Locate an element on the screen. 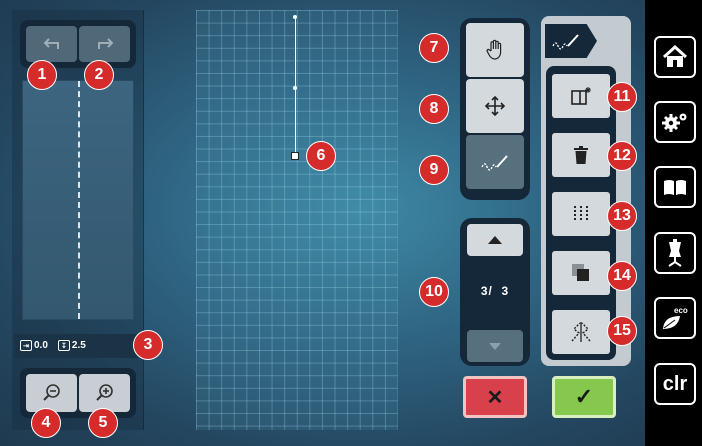 The height and width of the screenshot is (446, 702). clear-label: clr is located at coordinates (675, 383).